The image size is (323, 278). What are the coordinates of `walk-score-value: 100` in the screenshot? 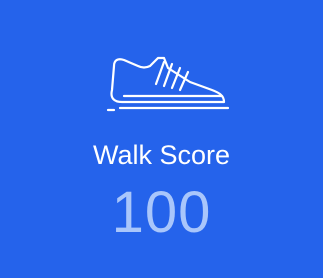 It's located at (161, 212).